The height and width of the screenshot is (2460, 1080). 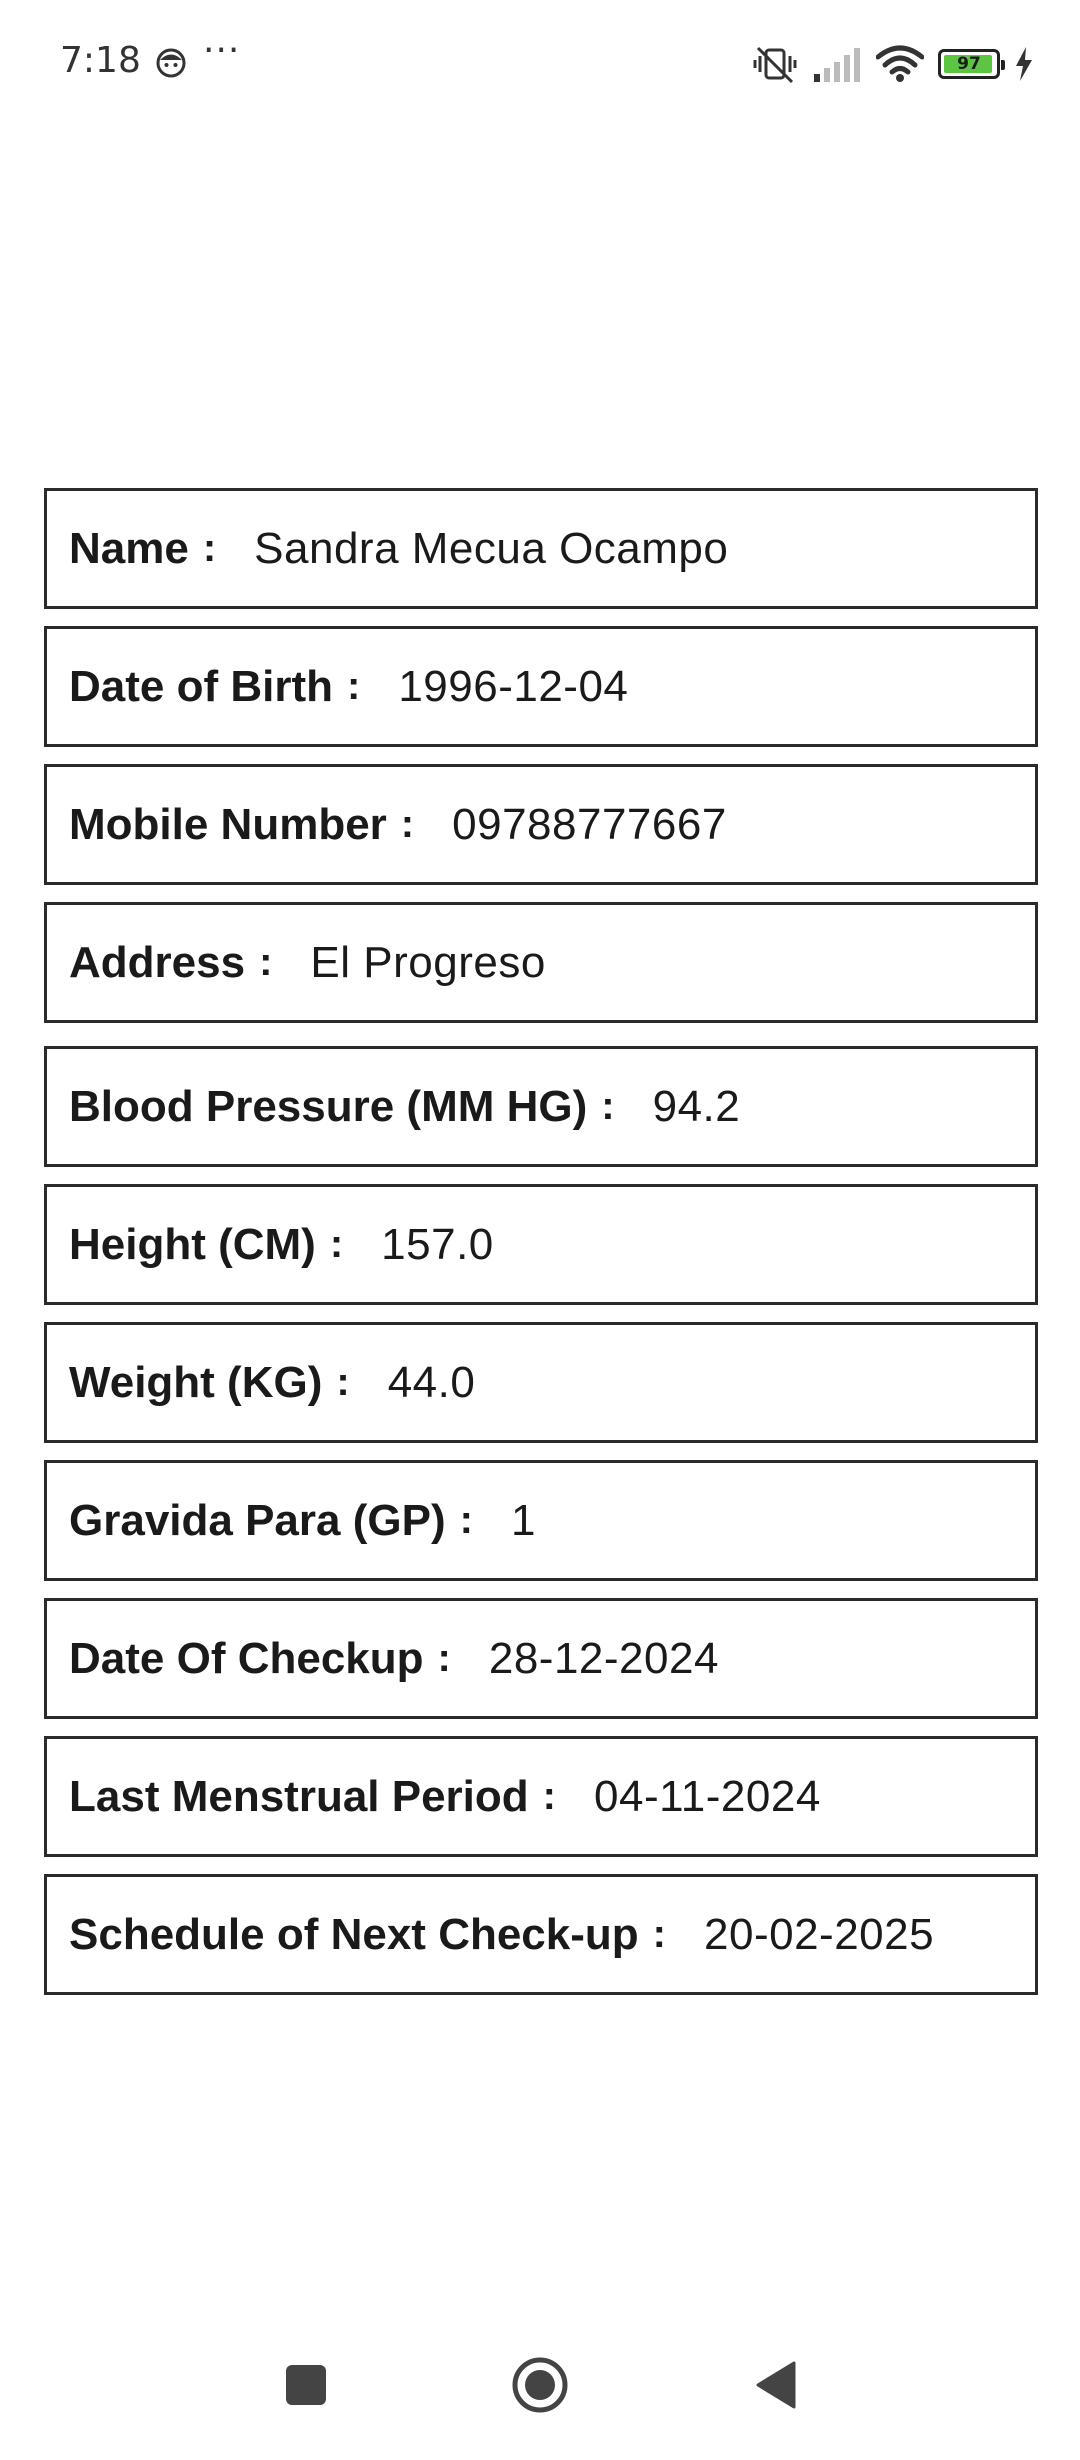 I want to click on field-value: 20-02-2025, so click(x=819, y=1934).